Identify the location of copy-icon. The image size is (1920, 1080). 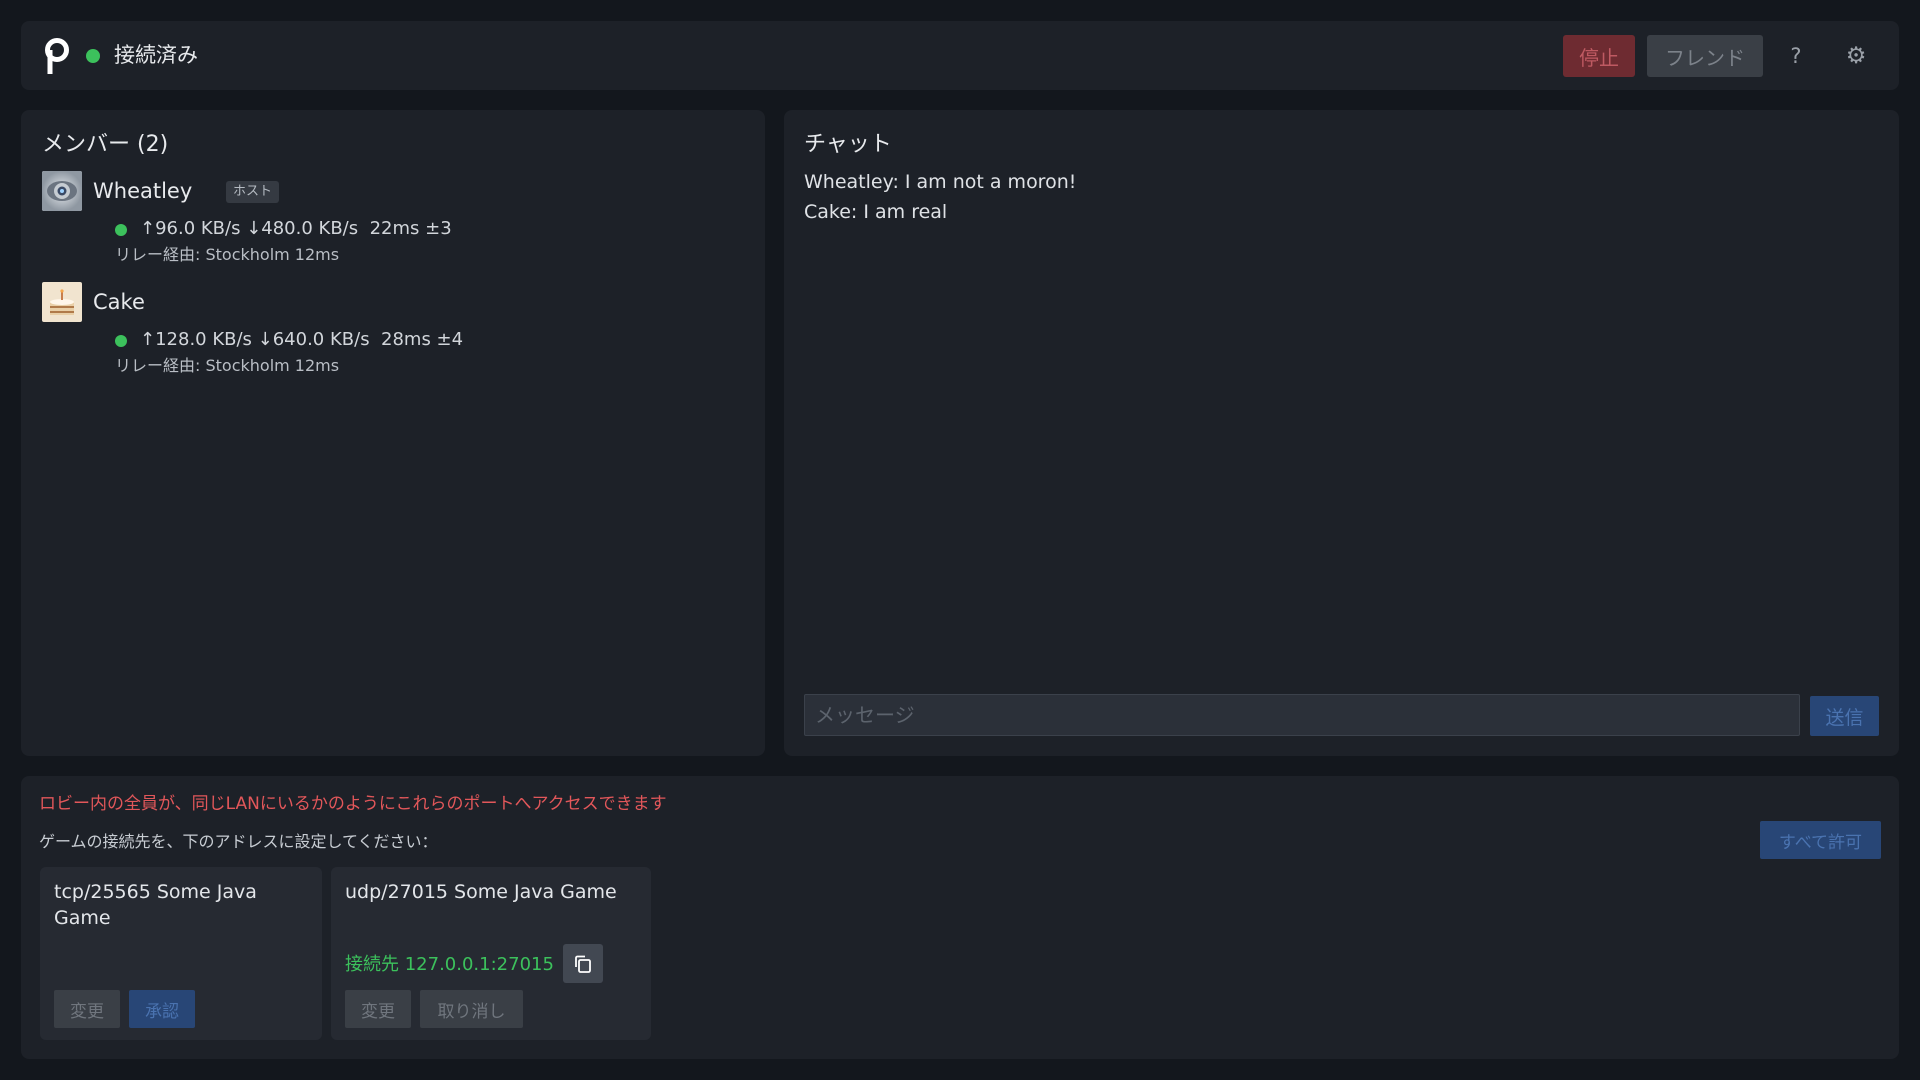
(583, 963).